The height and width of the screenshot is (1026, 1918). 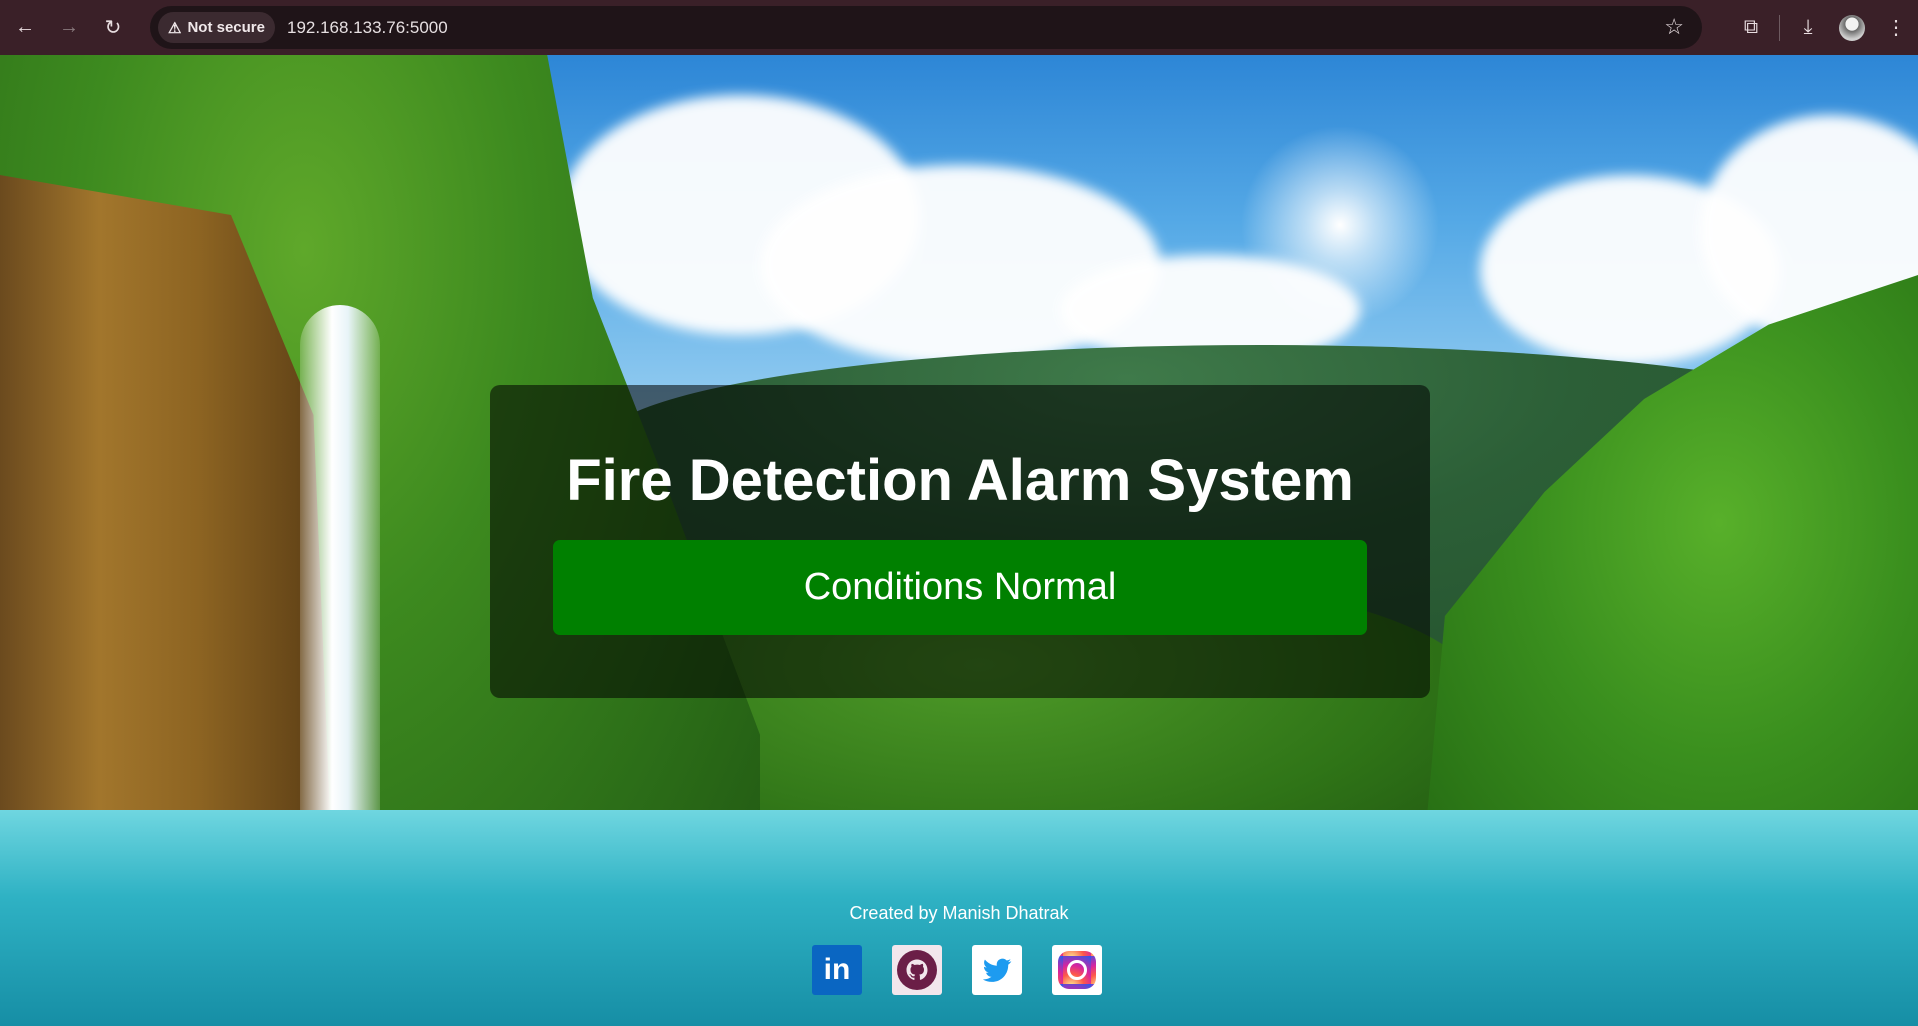 I want to click on status-indicator: Conditions Normal, so click(x=960, y=587).